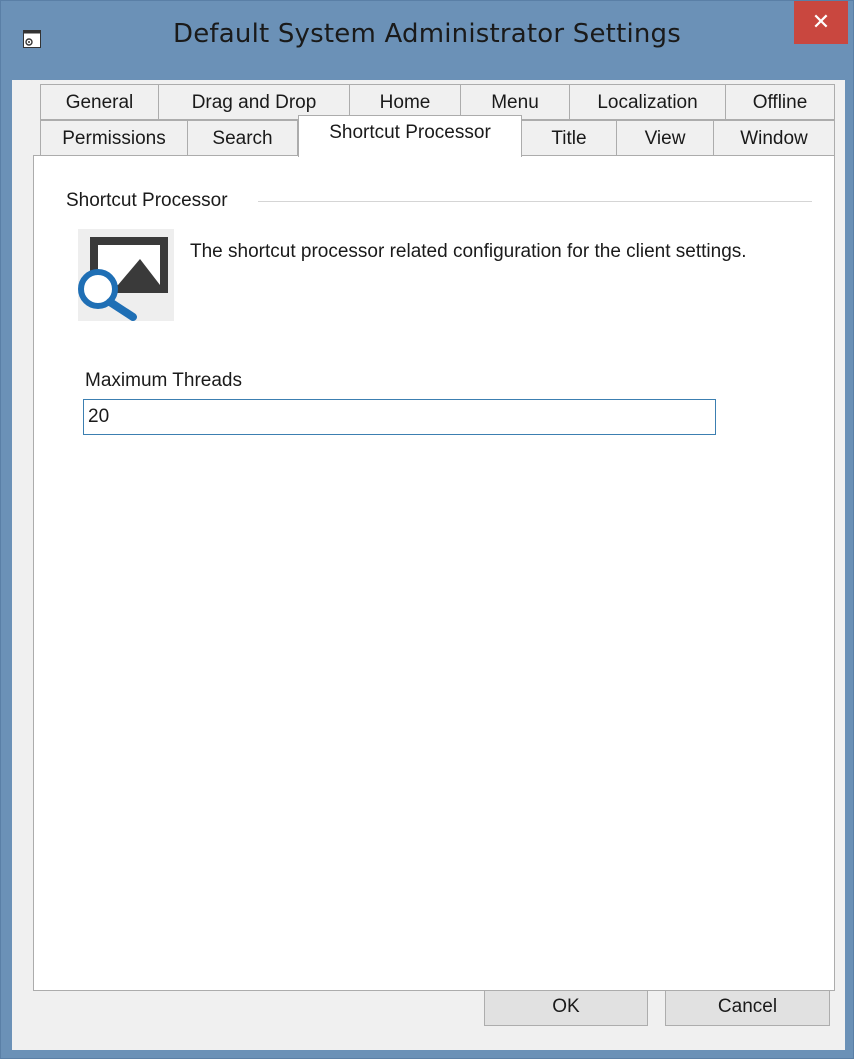 The height and width of the screenshot is (1059, 854). I want to click on cancel-button: Cancel, so click(747, 1006).